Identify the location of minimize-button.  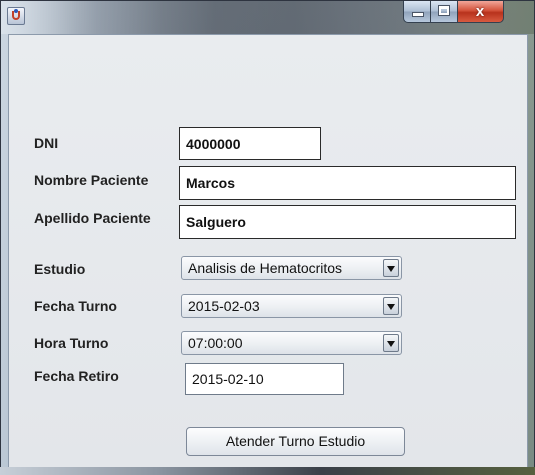
(417, 12).